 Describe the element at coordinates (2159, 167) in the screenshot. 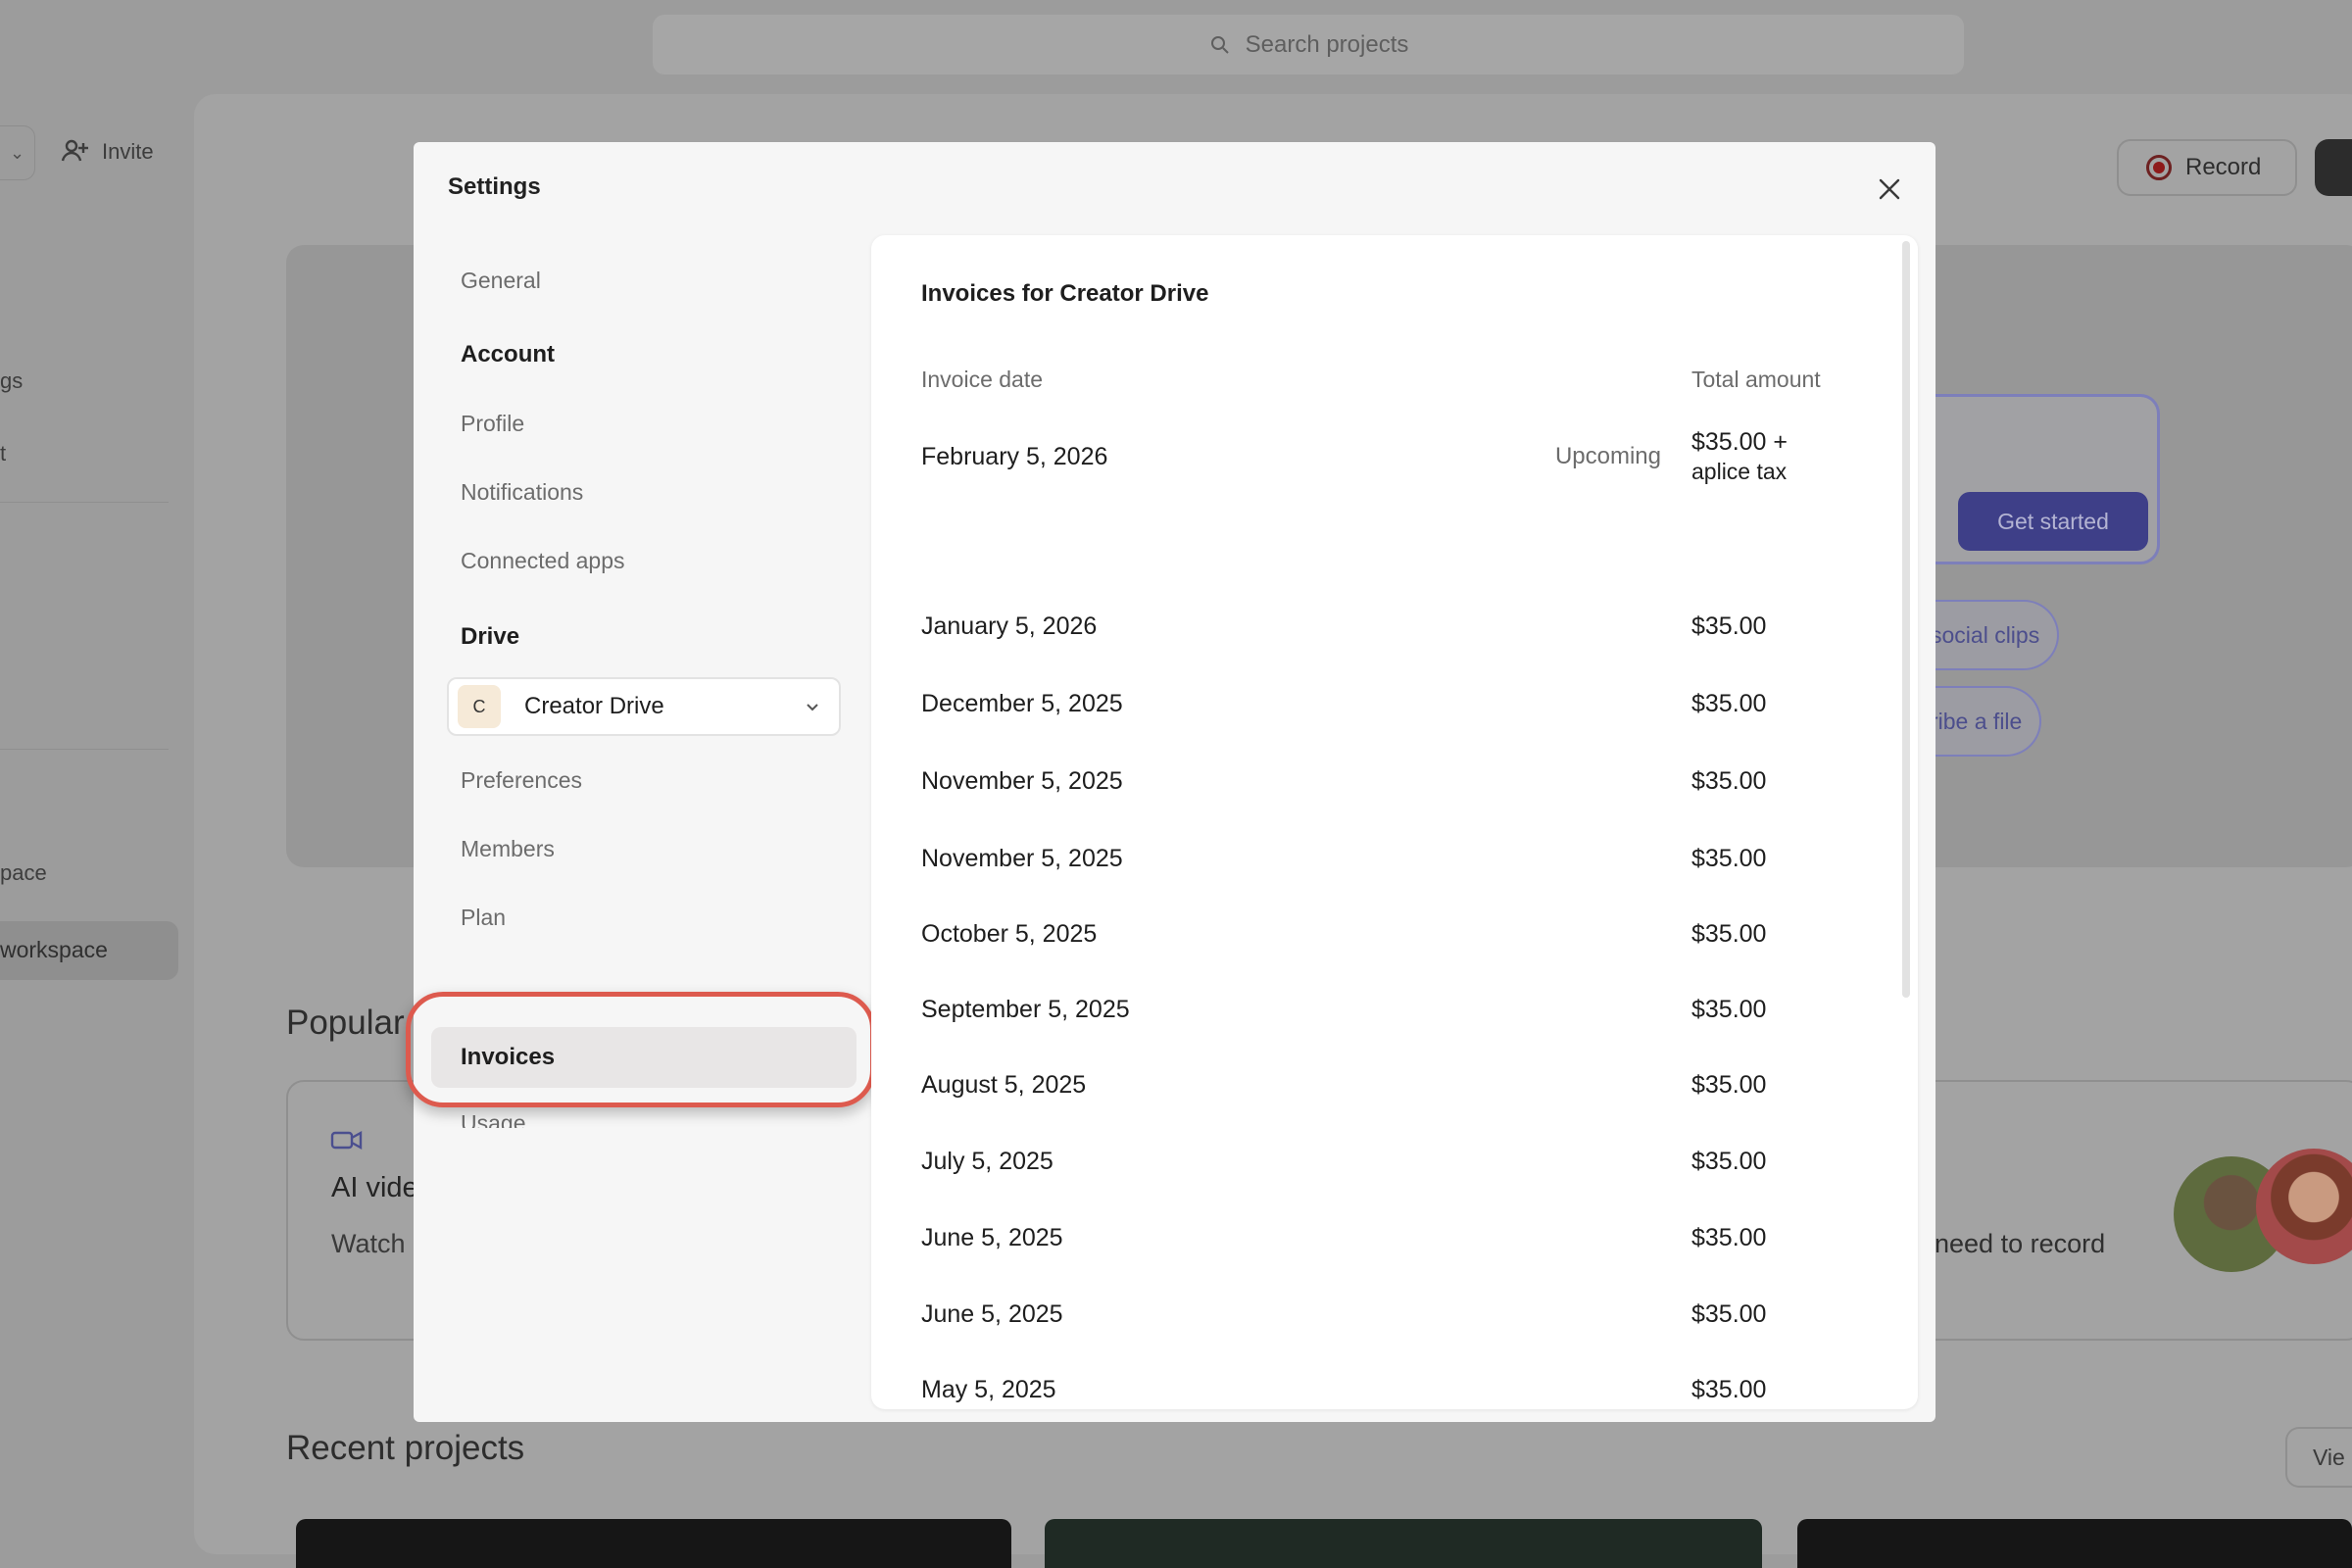

I see `record-icon` at that location.